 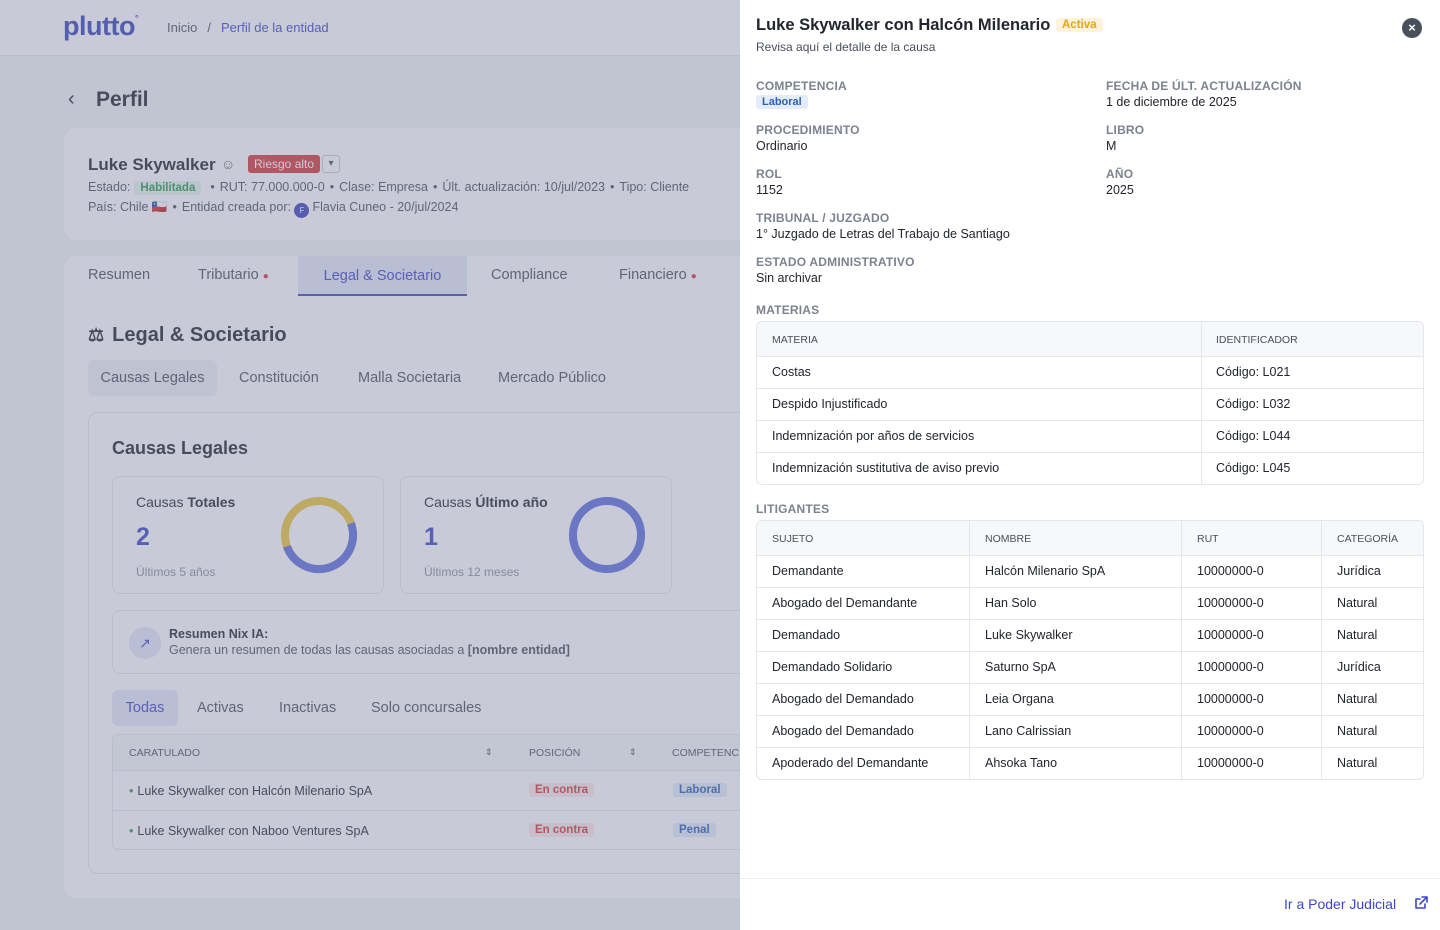 I want to click on poder-judicial-link: Ir a Poder Judicial, so click(x=1340, y=904).